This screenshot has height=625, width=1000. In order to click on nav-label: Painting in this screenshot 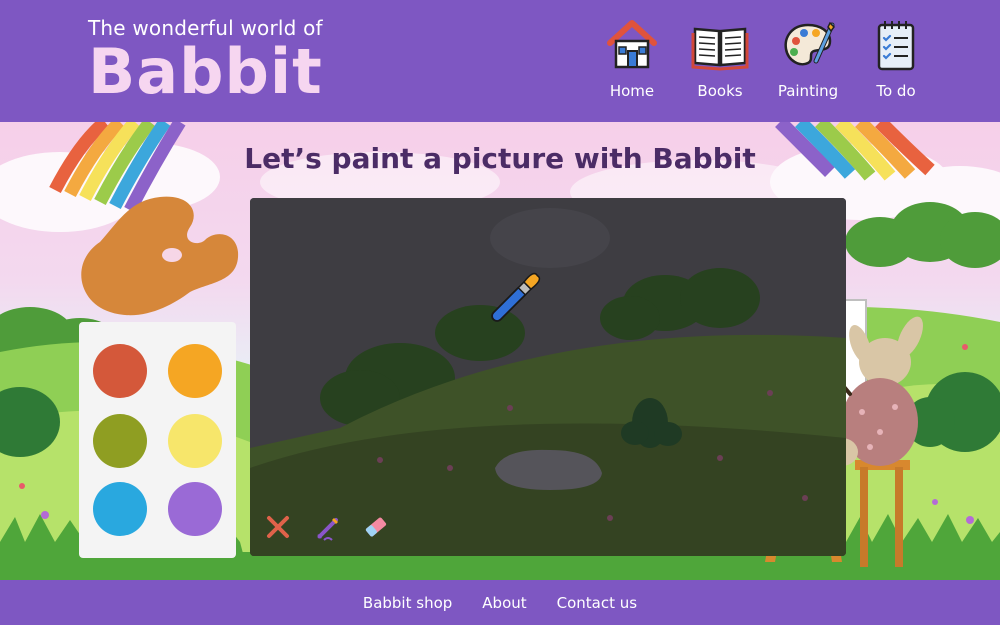, I will do `click(808, 91)`.